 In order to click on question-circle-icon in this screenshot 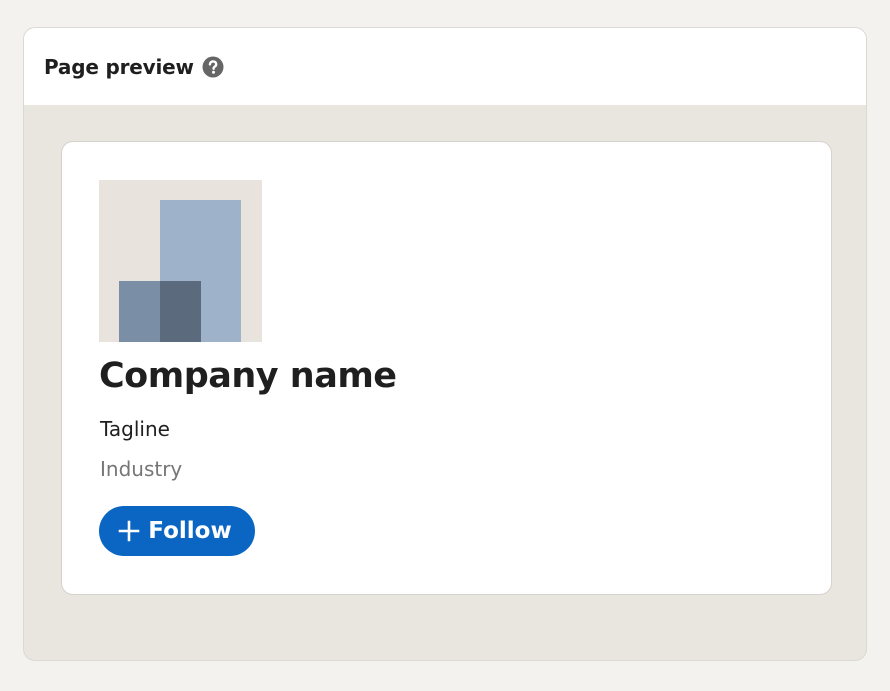, I will do `click(213, 67)`.